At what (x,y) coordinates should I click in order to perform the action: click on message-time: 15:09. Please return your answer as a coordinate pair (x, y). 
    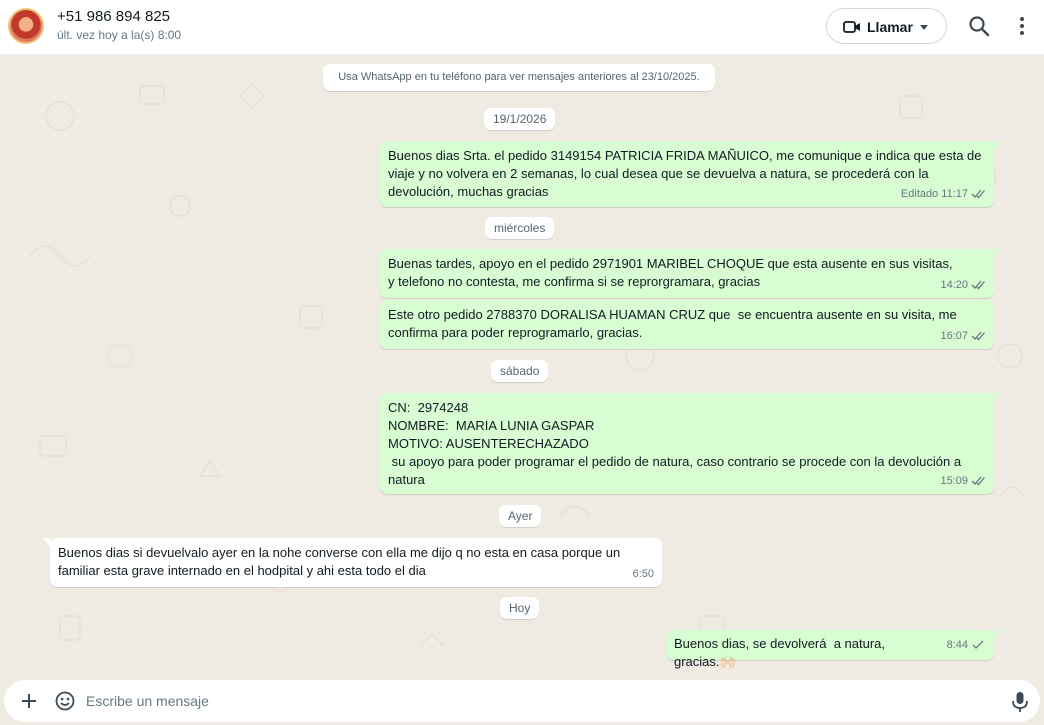
    Looking at the image, I should click on (954, 481).